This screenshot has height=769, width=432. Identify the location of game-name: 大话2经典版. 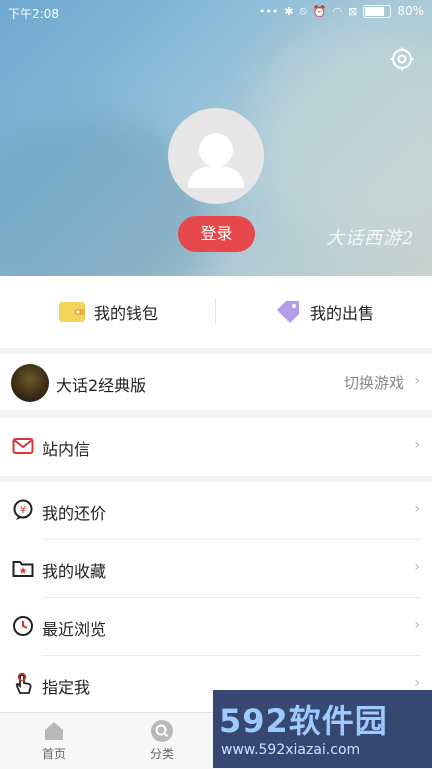
(101, 385).